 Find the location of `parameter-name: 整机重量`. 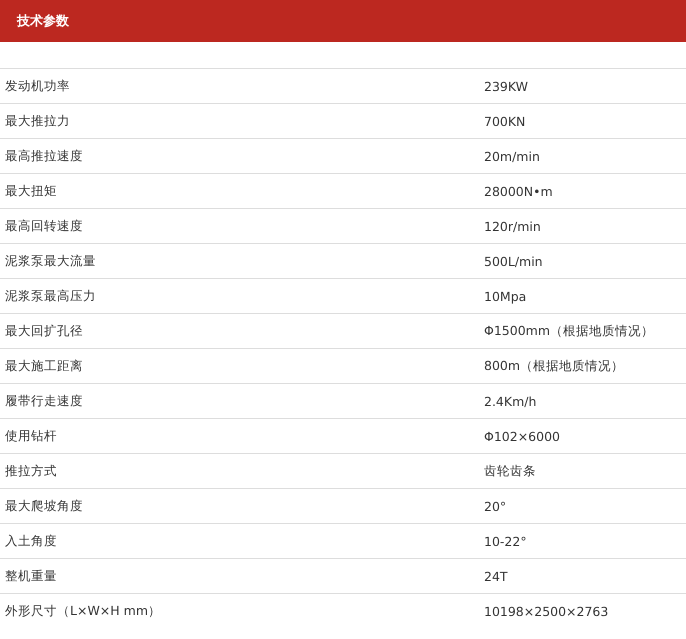

parameter-name: 整机重量 is located at coordinates (31, 576).